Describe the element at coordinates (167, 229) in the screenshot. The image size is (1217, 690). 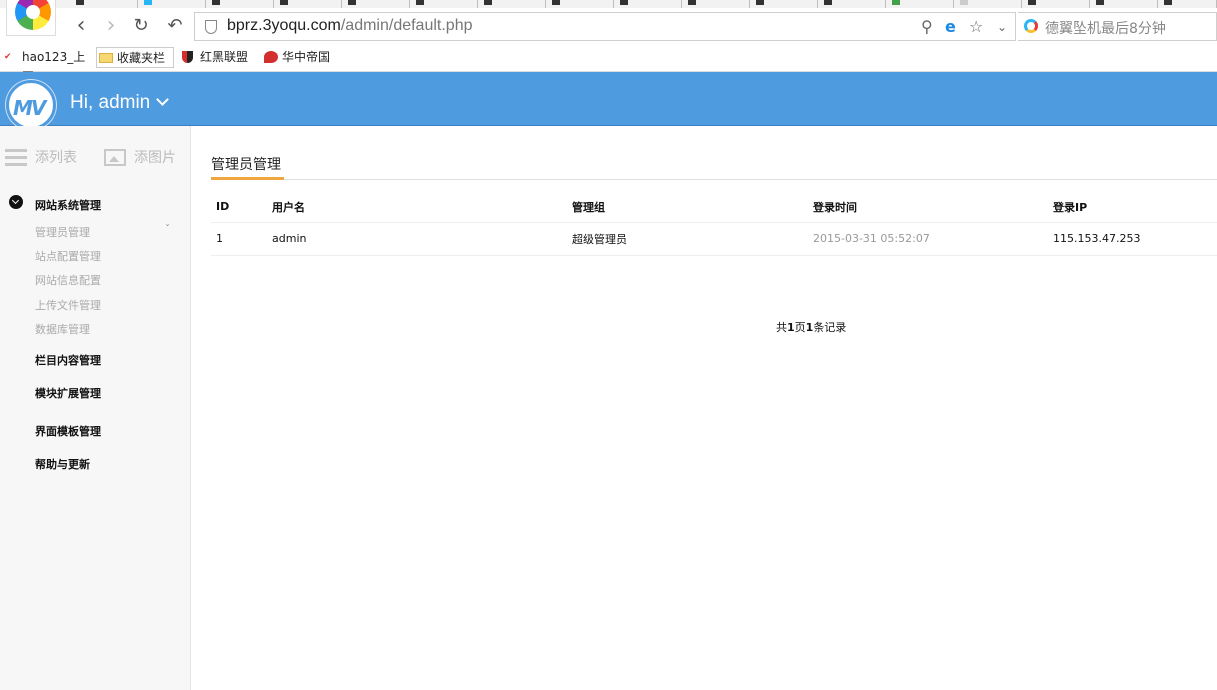
I see `chevron-down-icon: ˇ` at that location.